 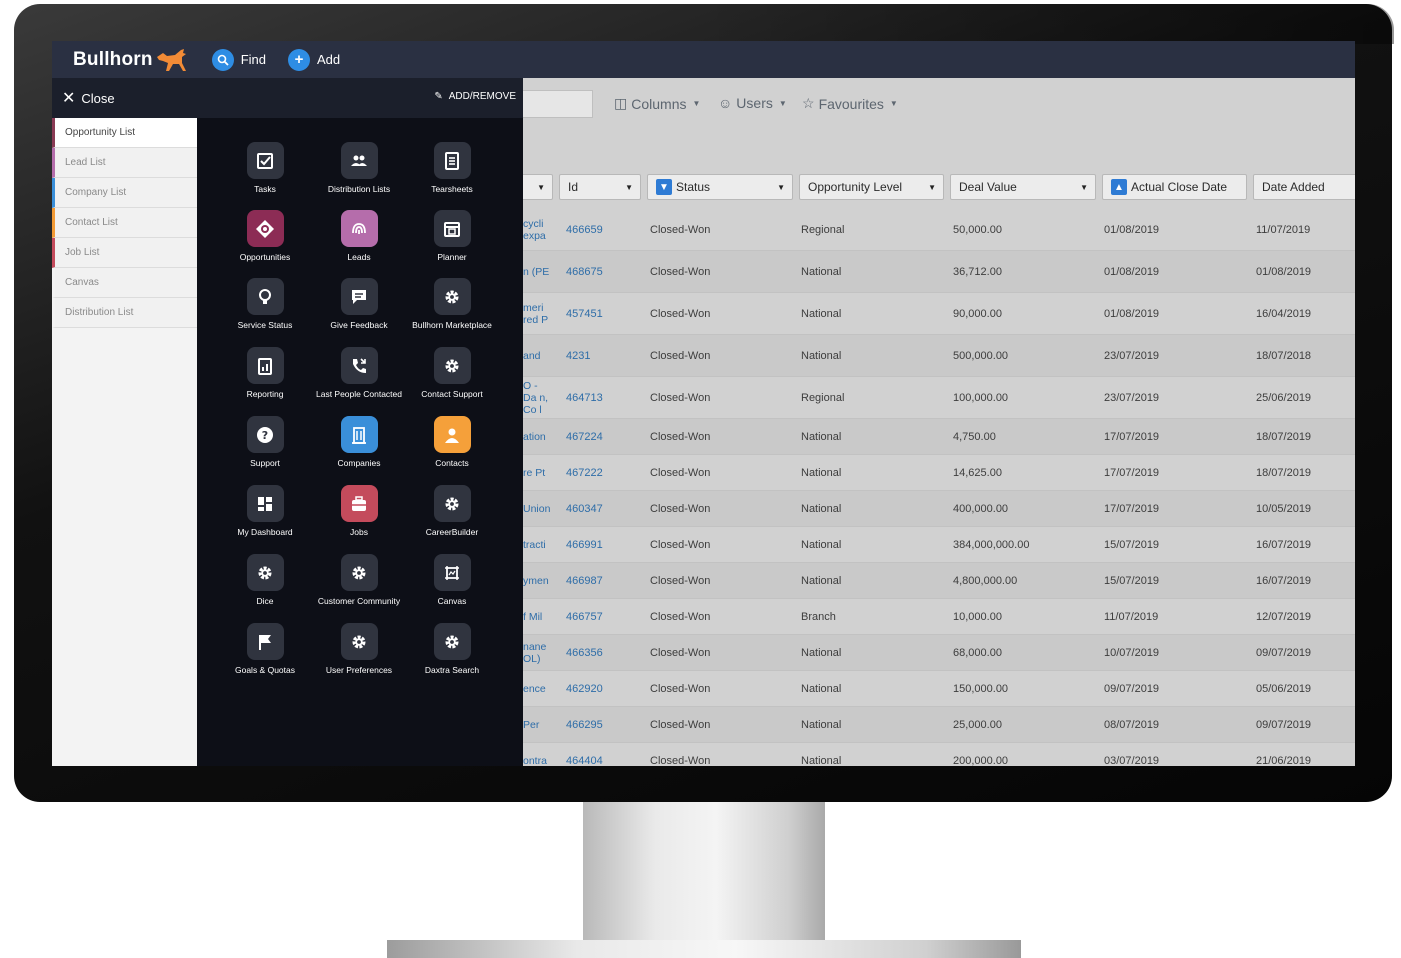 What do you see at coordinates (538, 398) in the screenshot?
I see `opportunity-name-cell: O - Da n, Co l` at bounding box center [538, 398].